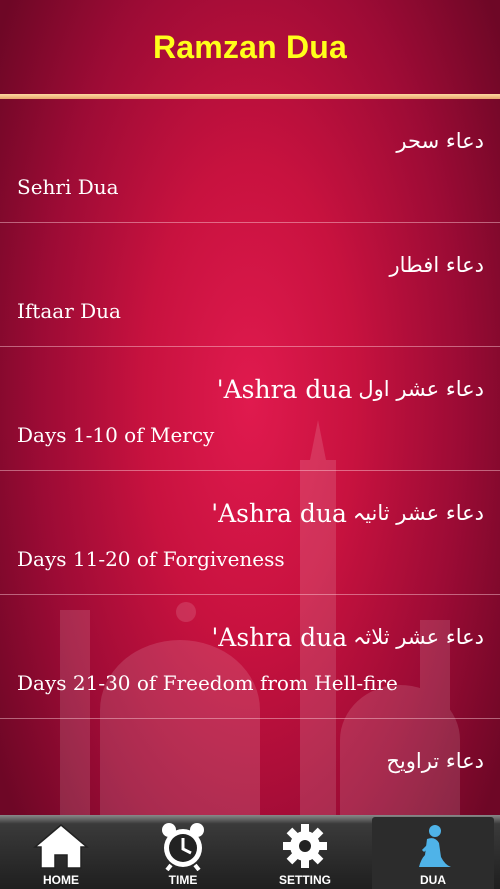  Describe the element at coordinates (207, 683) in the screenshot. I see `english-title: Days 21-30 of Freedom from Hell-fire` at that location.